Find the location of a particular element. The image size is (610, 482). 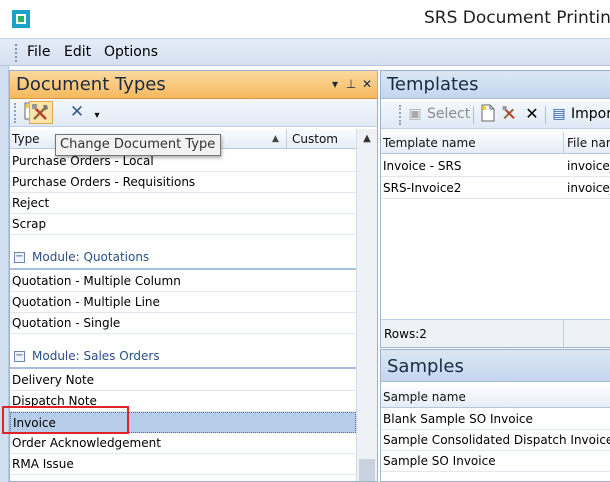

sample-name: Sample SO Invoice is located at coordinates (439, 461).